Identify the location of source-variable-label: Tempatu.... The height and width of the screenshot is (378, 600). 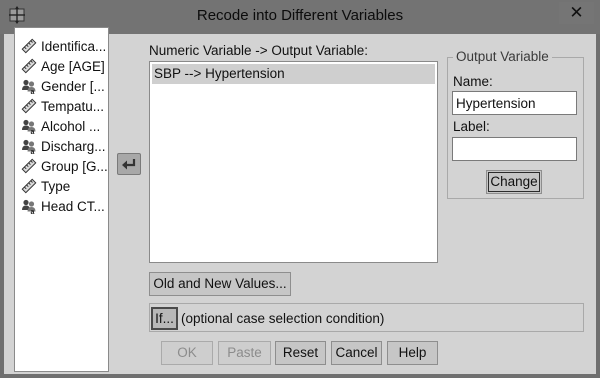
(73, 106).